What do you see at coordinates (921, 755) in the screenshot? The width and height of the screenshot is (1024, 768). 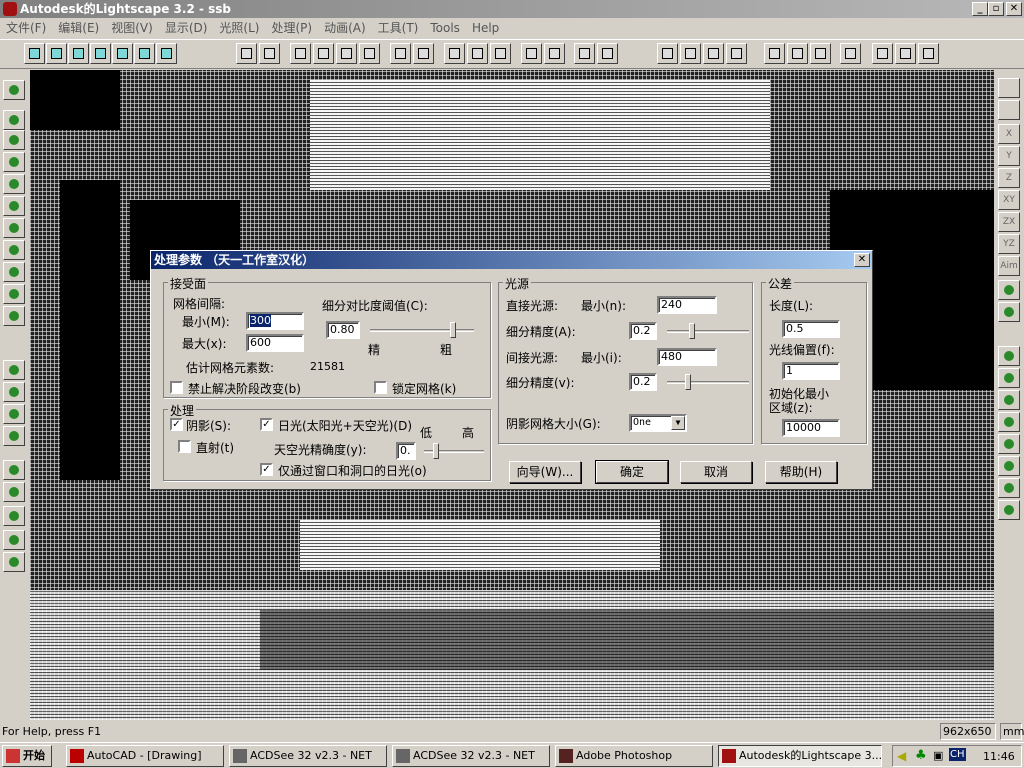 I see `network-icon: ♣` at bounding box center [921, 755].